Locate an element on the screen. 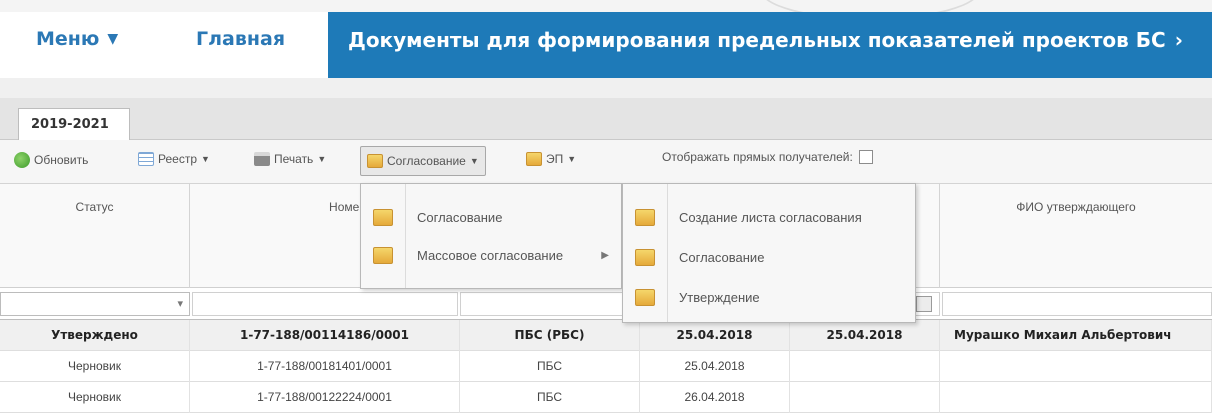 The width and height of the screenshot is (1212, 414). cell-number: 1-77-188/00122224/0001 is located at coordinates (325, 397).